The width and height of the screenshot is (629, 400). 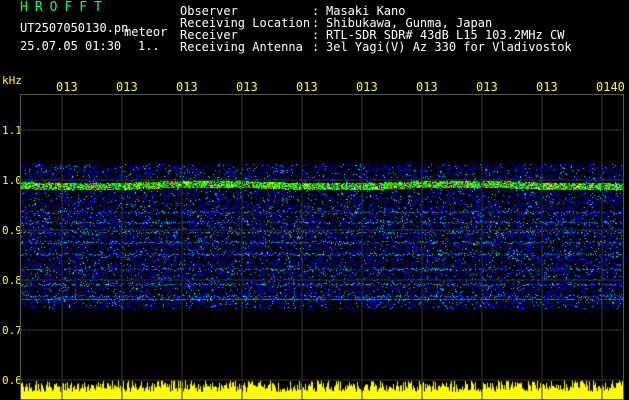 I want to click on meteor-label: meteor, so click(x=145, y=32).